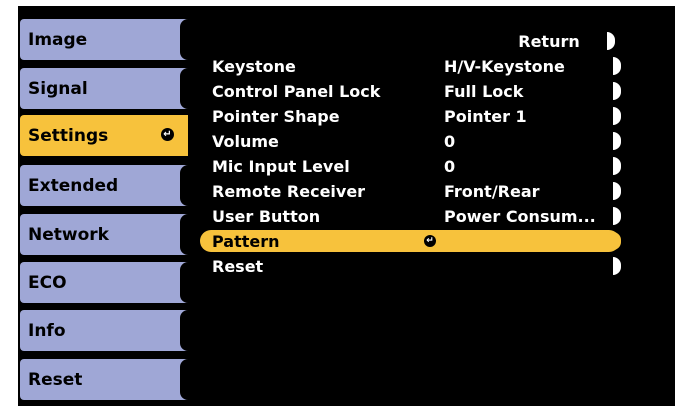 The width and height of the screenshot is (675, 410). What do you see at coordinates (410, 266) in the screenshot?
I see `setting-row-reset: Reset` at bounding box center [410, 266].